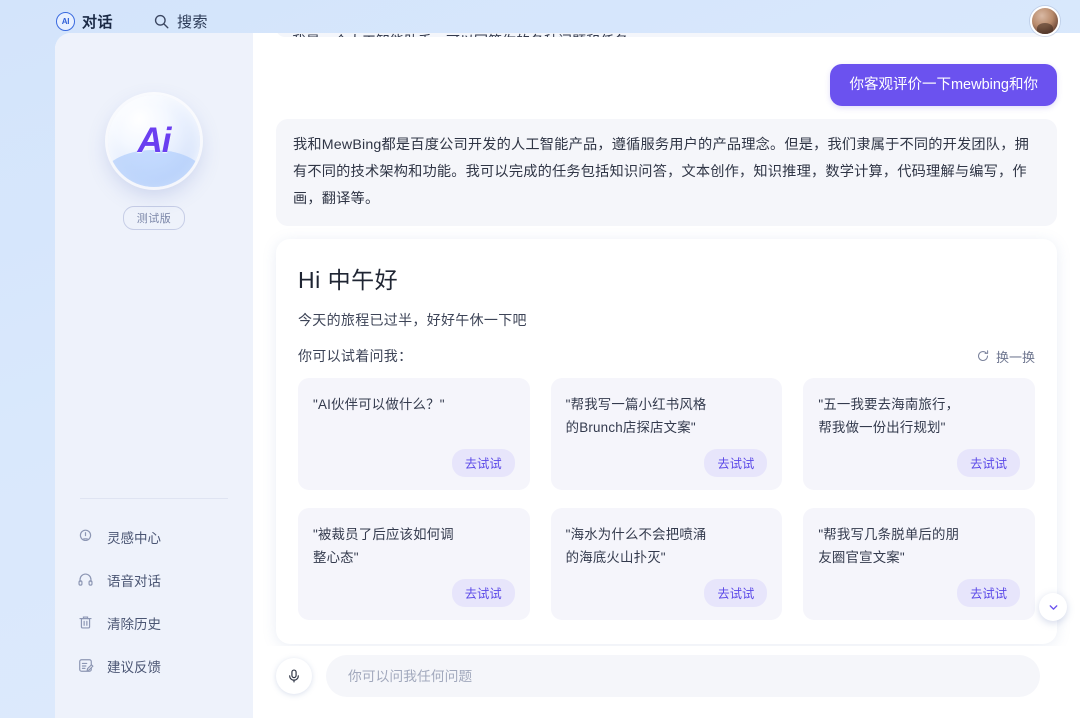  What do you see at coordinates (65, 21) in the screenshot?
I see `ai-chip-icon: AI` at bounding box center [65, 21].